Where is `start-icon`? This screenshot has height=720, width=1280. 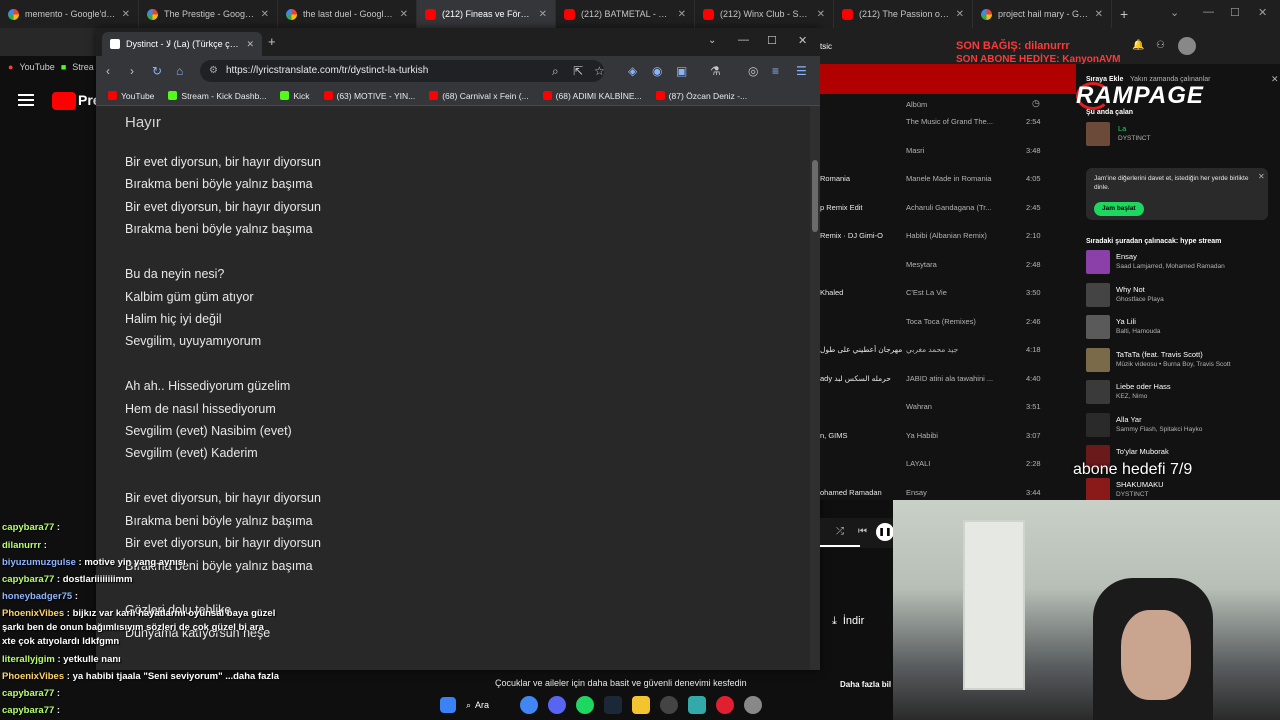 start-icon is located at coordinates (448, 705).